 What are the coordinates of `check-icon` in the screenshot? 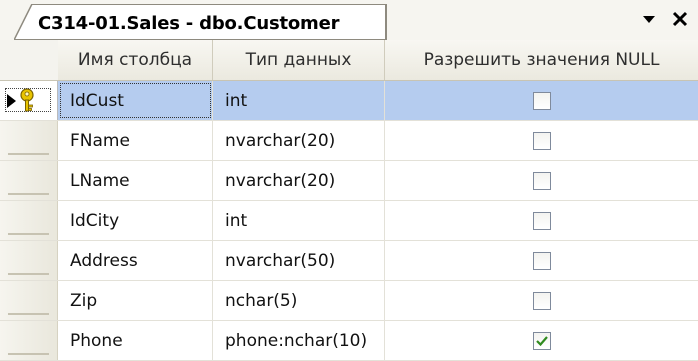 It's located at (541, 340).